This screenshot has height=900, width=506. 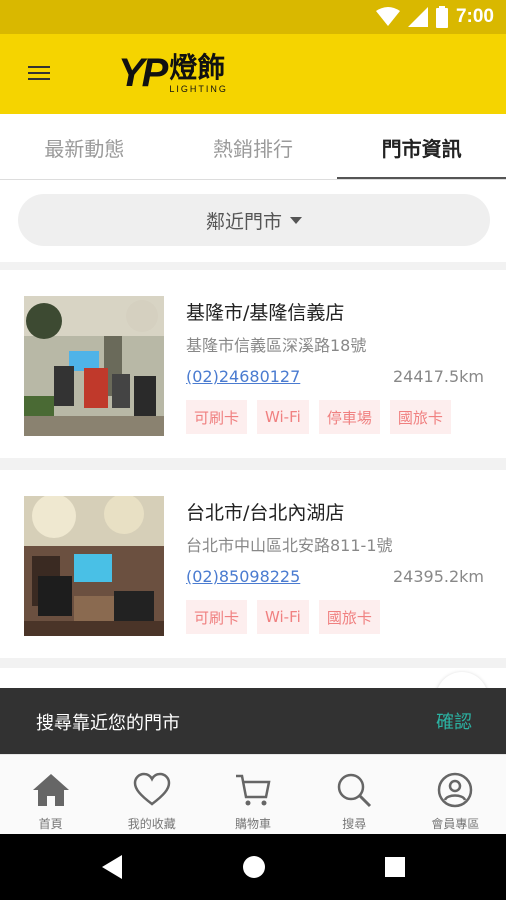 What do you see at coordinates (454, 721) in the screenshot?
I see `confirm-button: 確認` at bounding box center [454, 721].